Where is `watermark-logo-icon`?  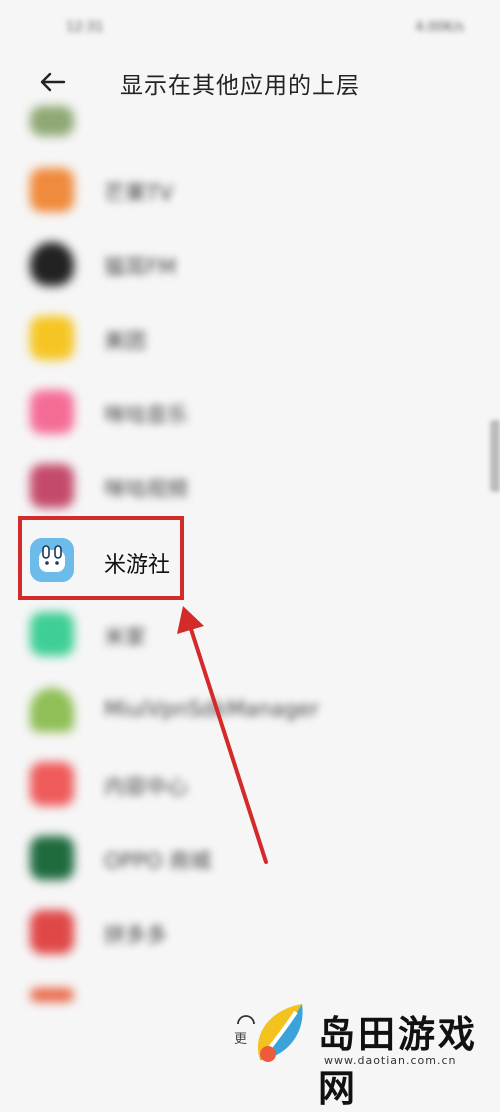
watermark-logo-icon is located at coordinates (280, 1033).